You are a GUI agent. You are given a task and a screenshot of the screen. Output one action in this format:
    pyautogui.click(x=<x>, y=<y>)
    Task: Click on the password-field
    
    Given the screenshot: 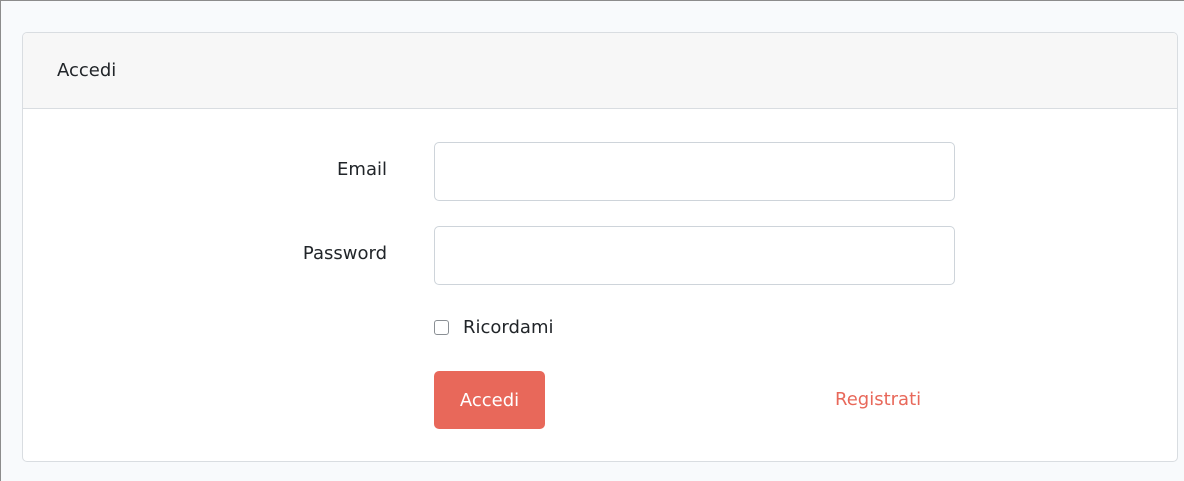 What is the action you would take?
    pyautogui.click(x=694, y=255)
    